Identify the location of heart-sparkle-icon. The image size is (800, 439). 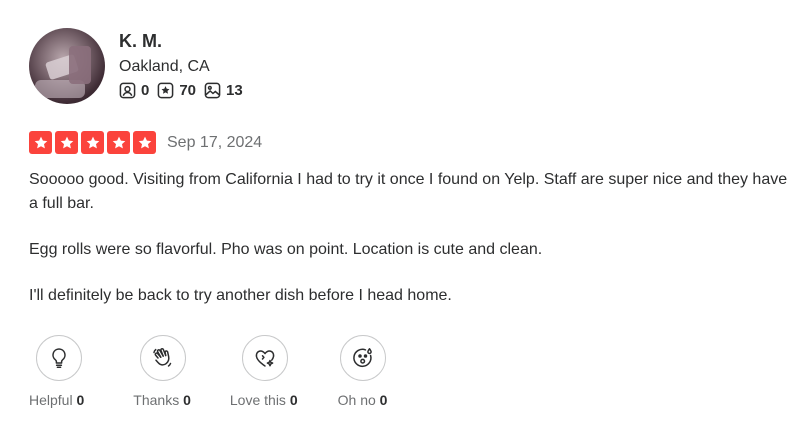
(265, 358).